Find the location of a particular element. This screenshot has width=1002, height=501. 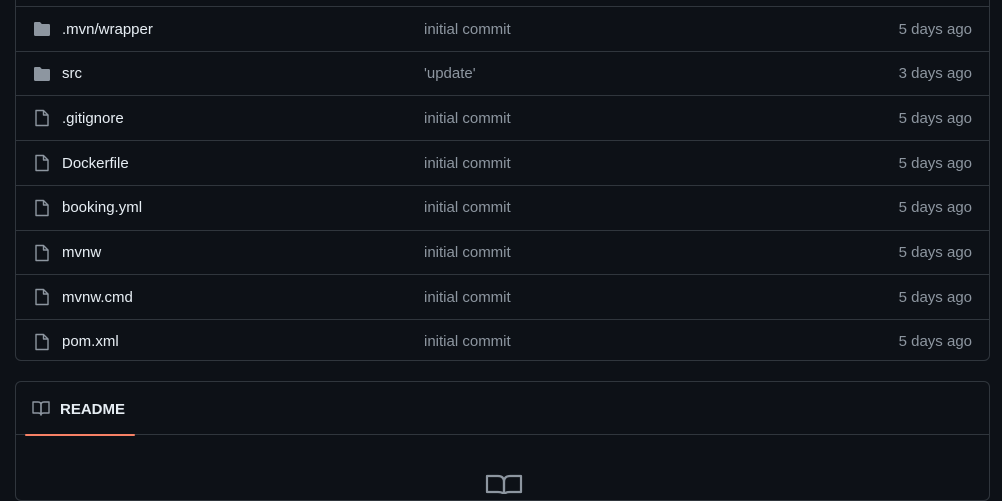

file-name-link: mvnw is located at coordinates (81, 252).